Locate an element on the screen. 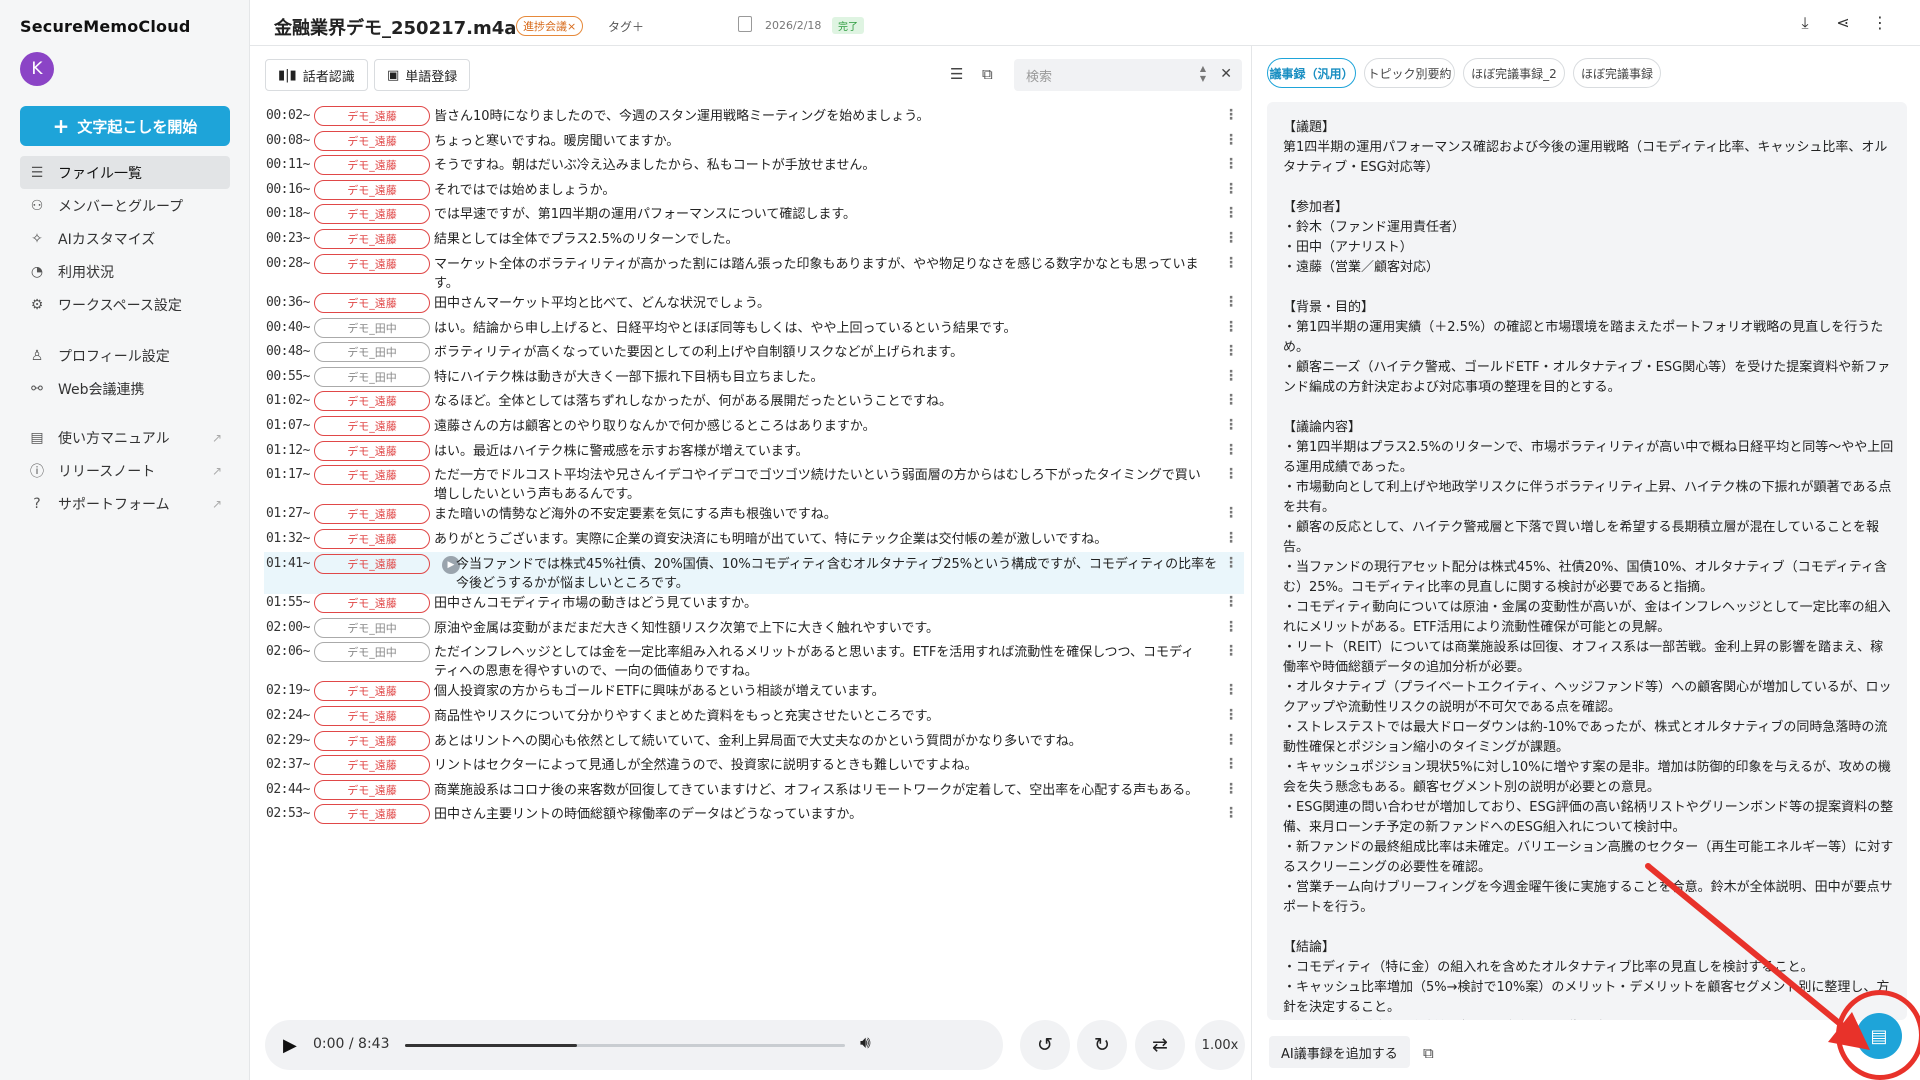 Image resolution: width=1920 pixels, height=1080 pixels. transcript-row: 00:23~ デモ_遠藤 結果としては全体でプラス2.5%のリターンでした。 ⋮ is located at coordinates (754, 240).